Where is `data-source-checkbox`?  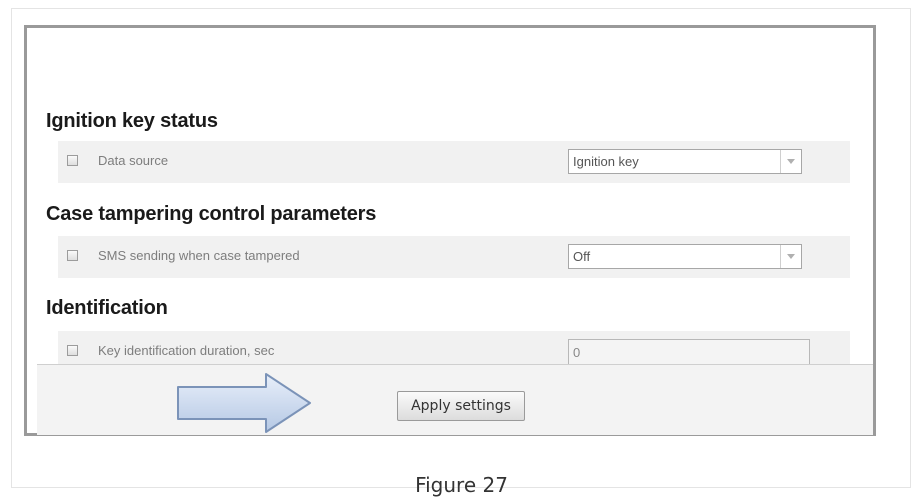 data-source-checkbox is located at coordinates (72, 160).